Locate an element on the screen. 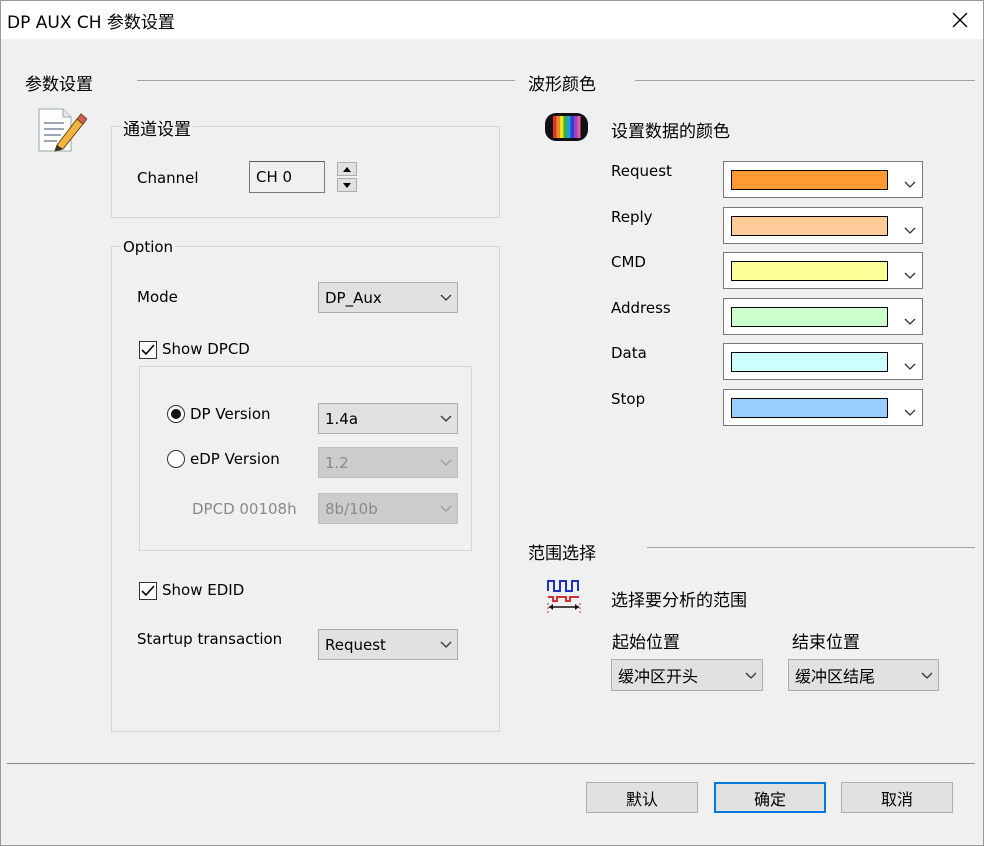 The height and width of the screenshot is (846, 984). ok-button: 确定 is located at coordinates (770, 797).